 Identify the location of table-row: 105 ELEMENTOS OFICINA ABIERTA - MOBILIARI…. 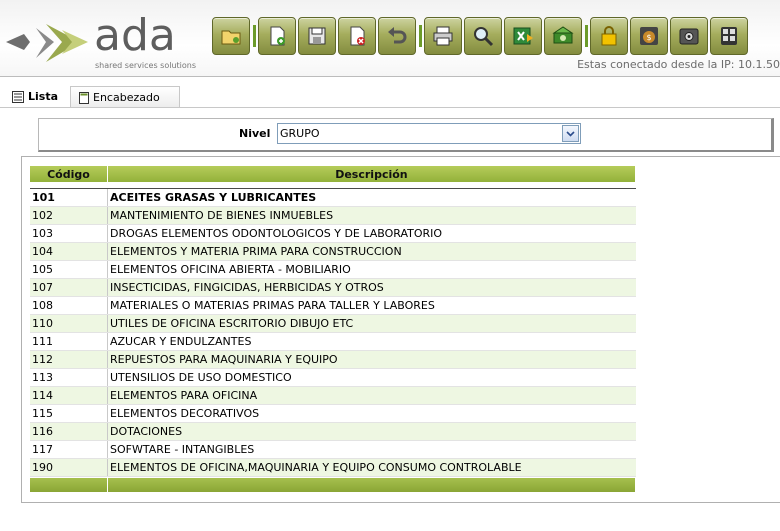
(333, 270).